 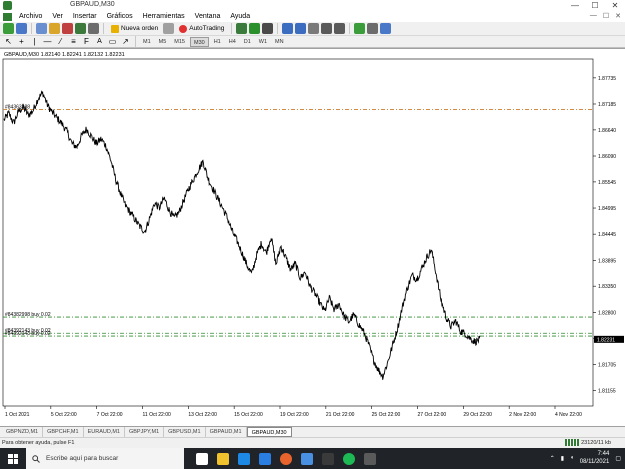 What do you see at coordinates (286, 458) in the screenshot?
I see `firefox-icon` at bounding box center [286, 458].